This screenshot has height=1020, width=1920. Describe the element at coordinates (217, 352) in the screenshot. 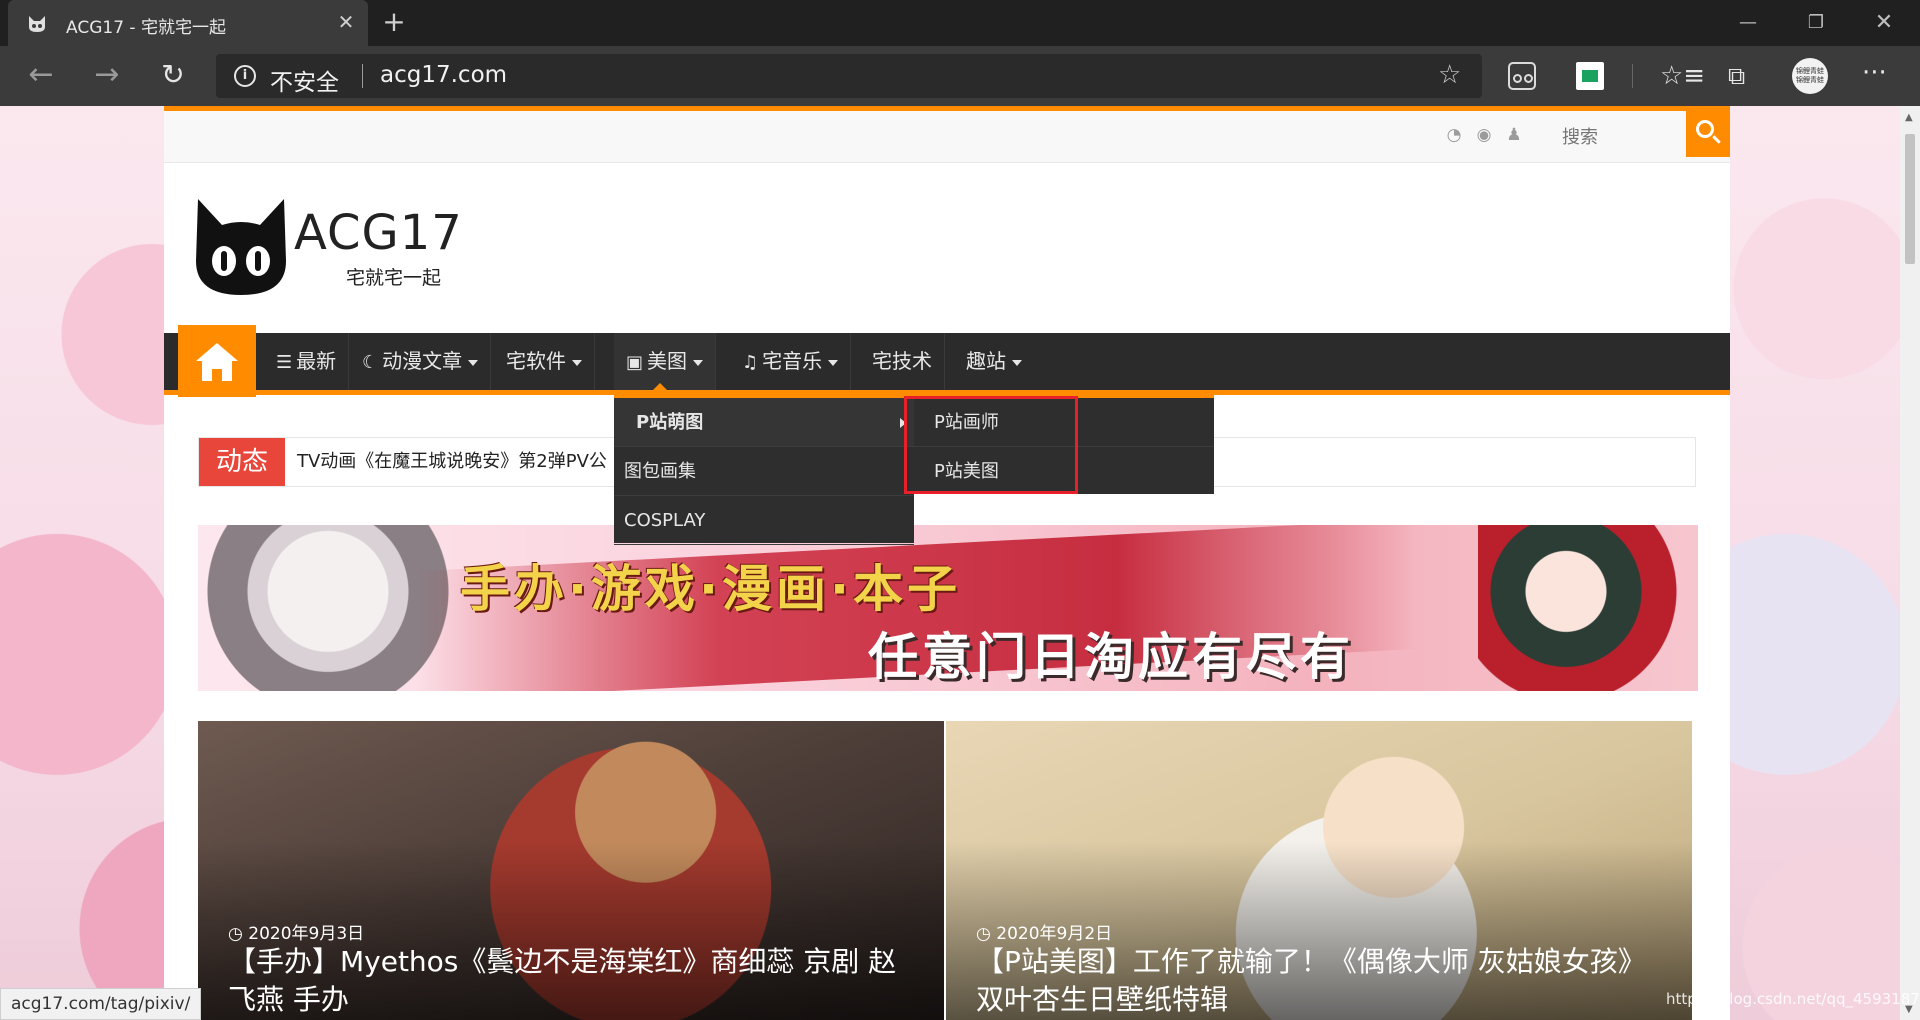

I see `home-icon-roof` at that location.